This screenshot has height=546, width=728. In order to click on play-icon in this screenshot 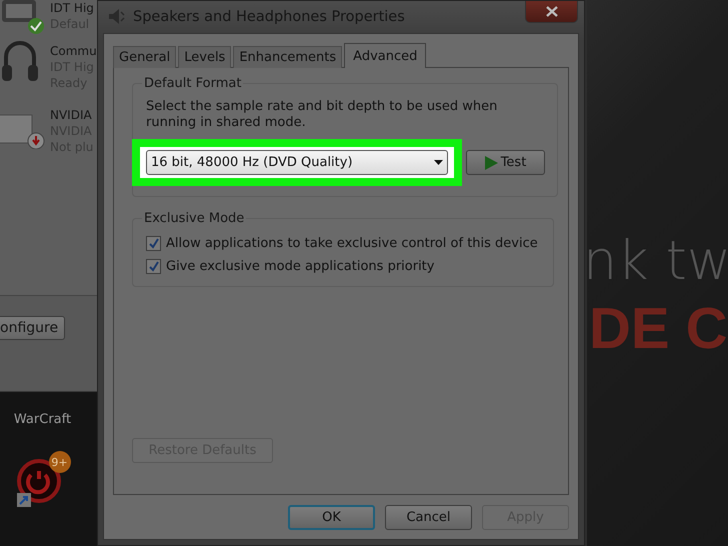, I will do `click(491, 163)`.